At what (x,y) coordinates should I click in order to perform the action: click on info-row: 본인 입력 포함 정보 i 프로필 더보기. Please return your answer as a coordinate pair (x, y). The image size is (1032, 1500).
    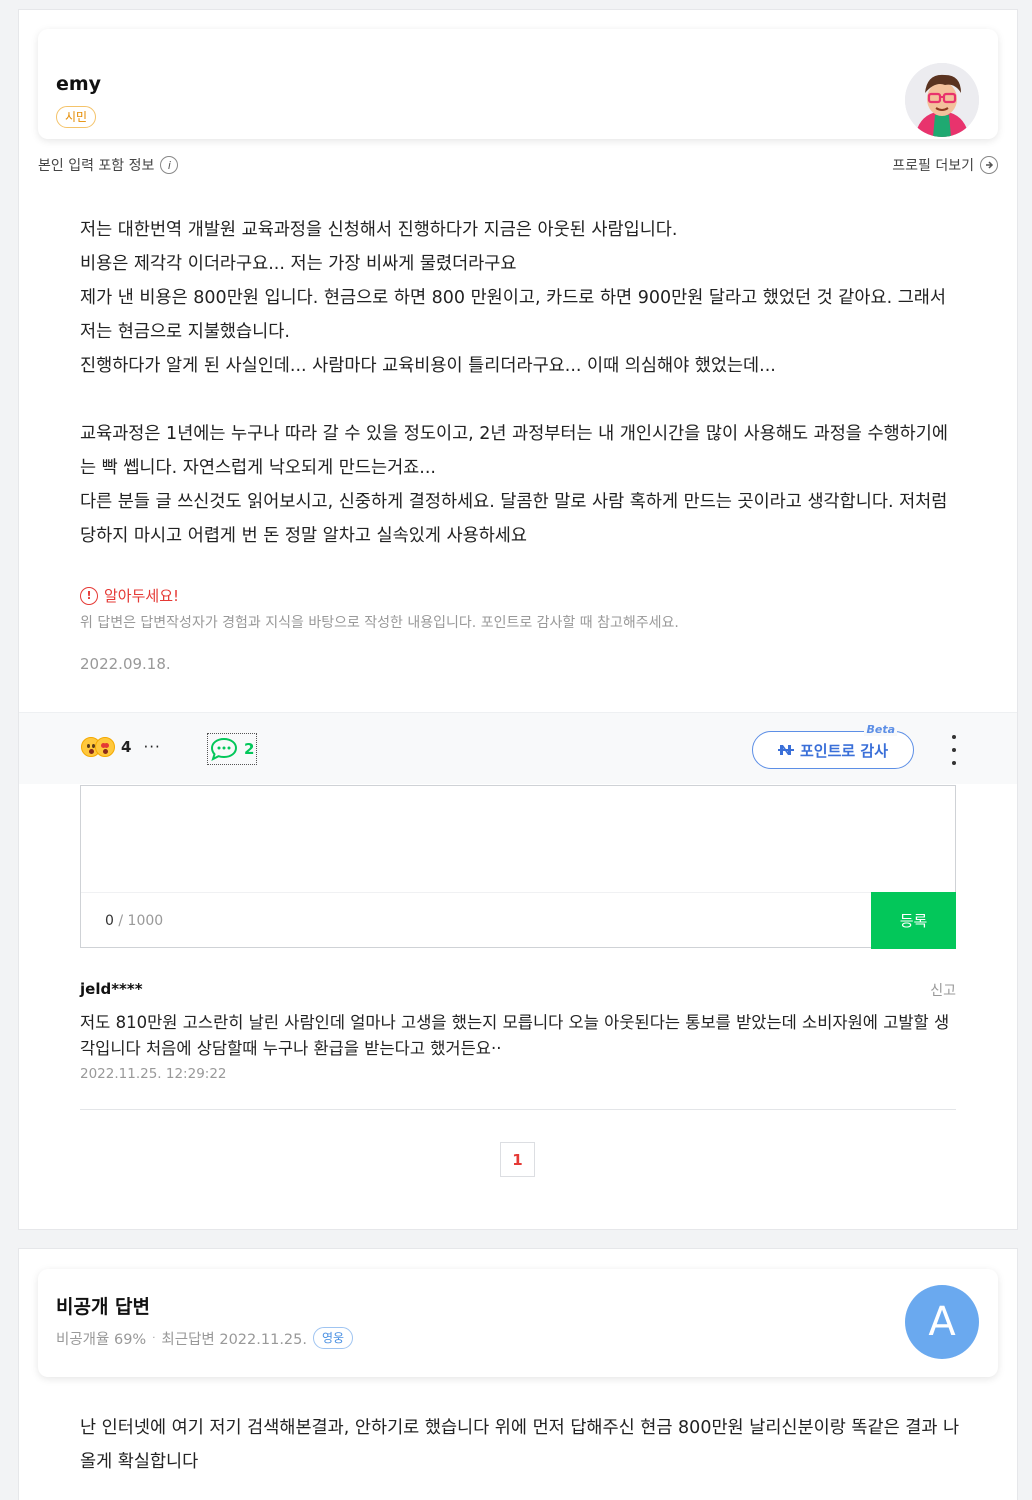
    Looking at the image, I should click on (518, 166).